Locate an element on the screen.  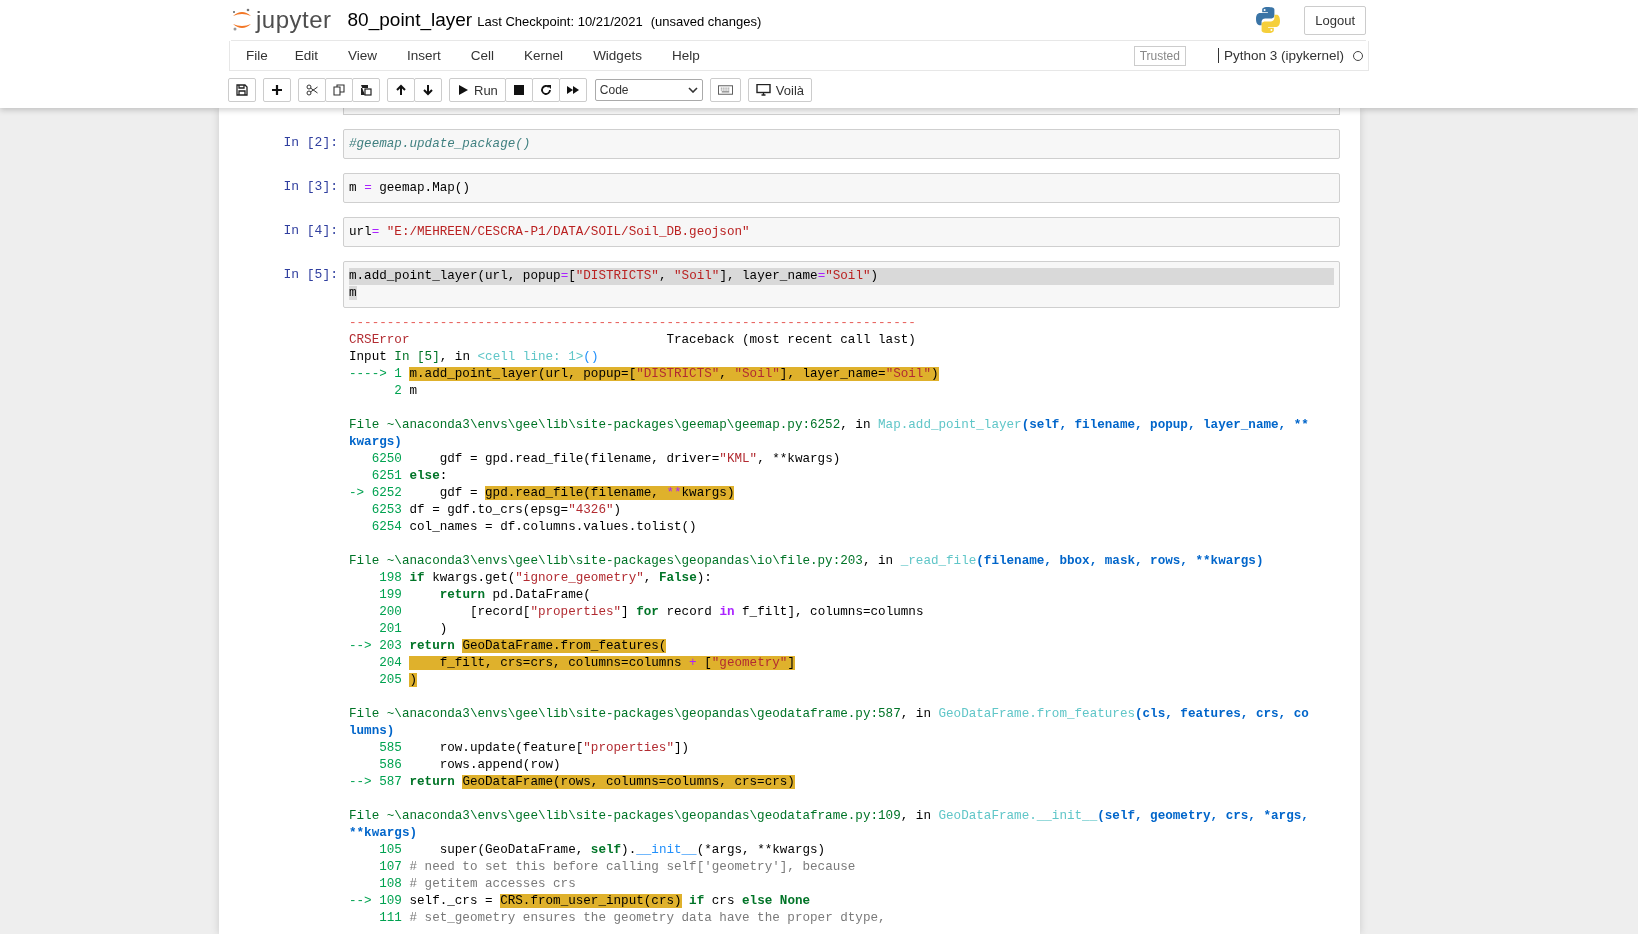
menu-item: File is located at coordinates (257, 55).